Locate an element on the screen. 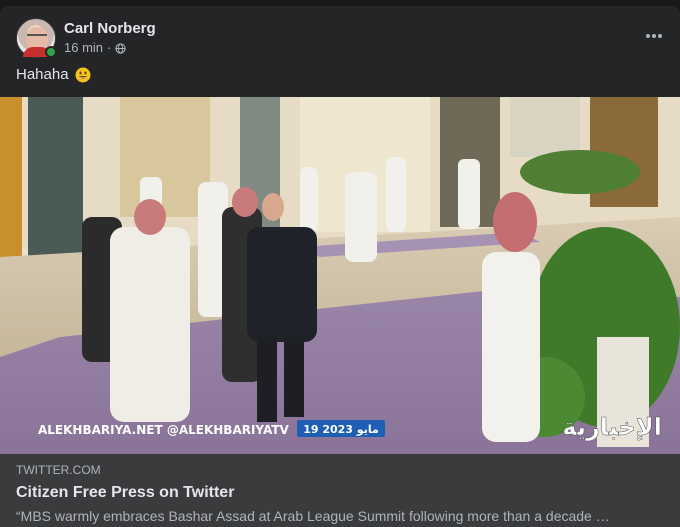 This screenshot has width=680, height=527. post-meta: Carl Norberg 16 min · is located at coordinates (110, 38).